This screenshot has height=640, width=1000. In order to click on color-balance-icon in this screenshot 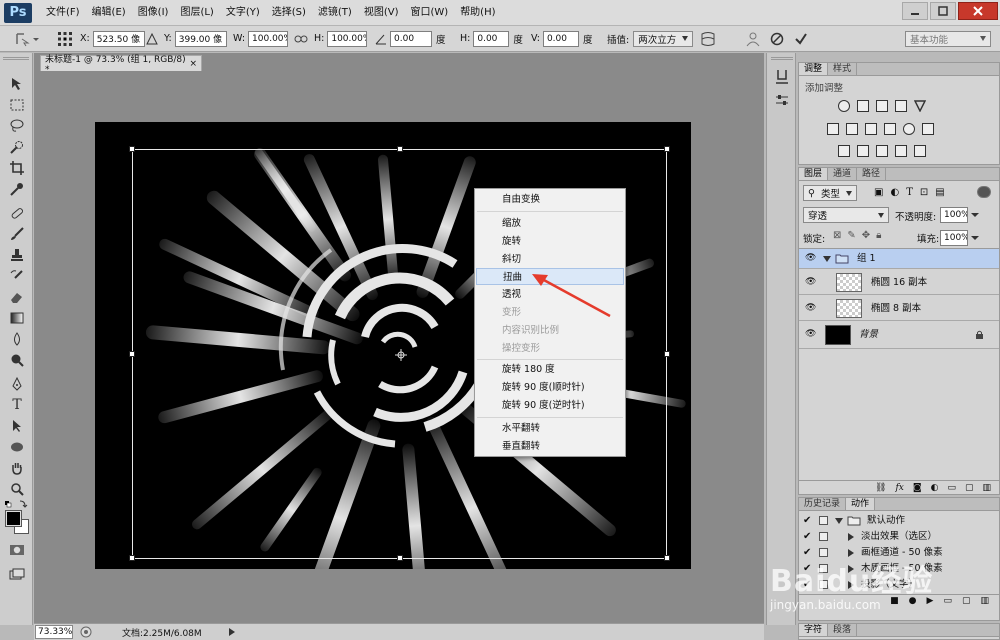, I will do `click(852, 129)`.